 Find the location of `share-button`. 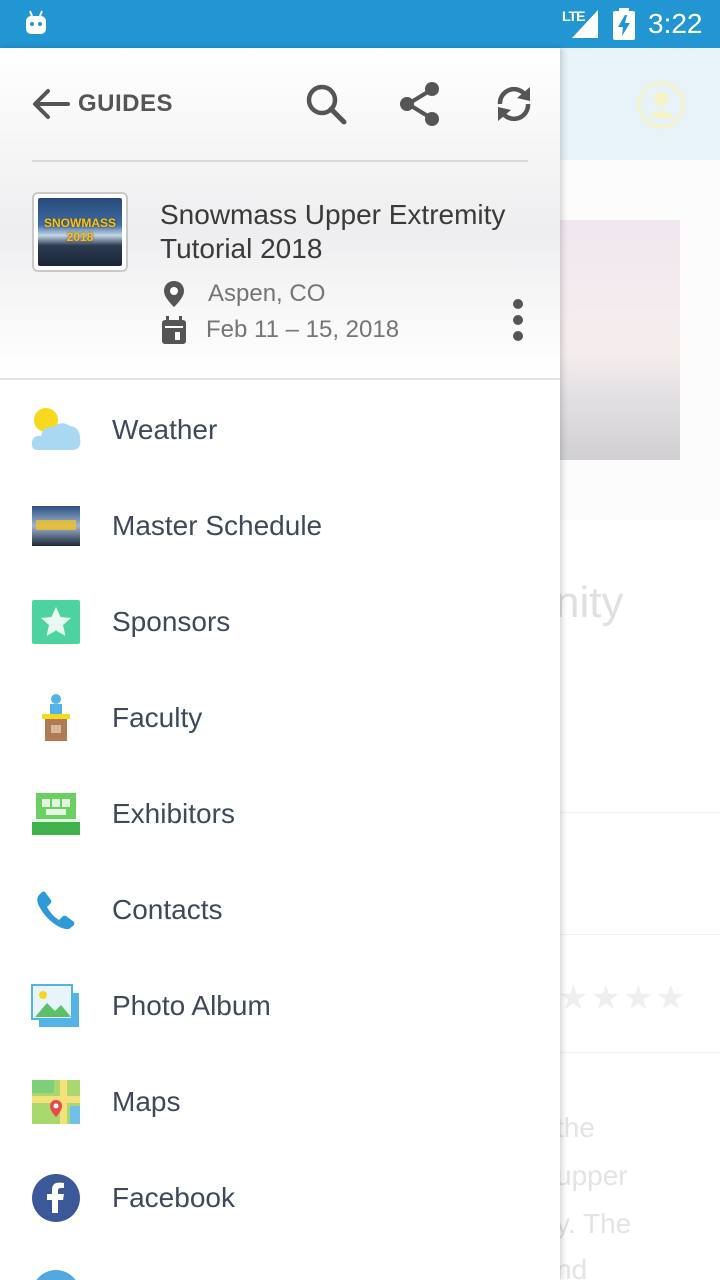

share-button is located at coordinates (420, 104).